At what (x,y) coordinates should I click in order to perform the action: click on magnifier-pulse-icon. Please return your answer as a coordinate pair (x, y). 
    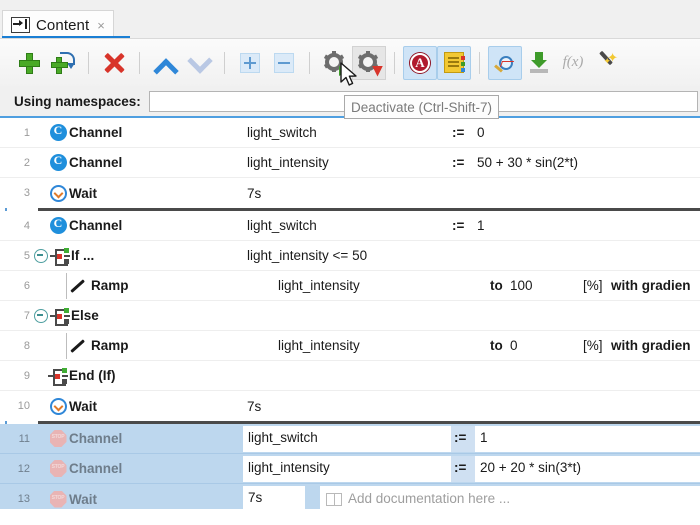
    Looking at the image, I should click on (505, 63).